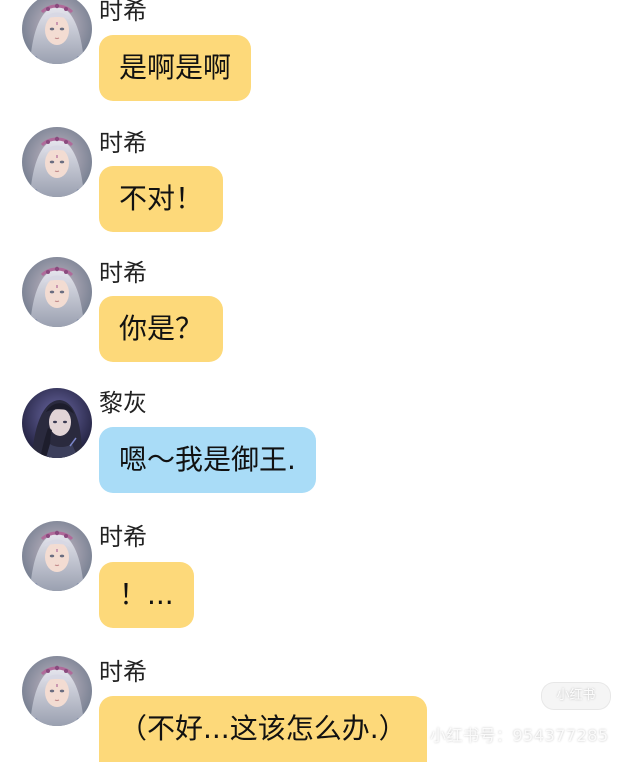  Describe the element at coordinates (263, 729) in the screenshot. I see `message-bubble: （不好...这该怎么办.）` at that location.